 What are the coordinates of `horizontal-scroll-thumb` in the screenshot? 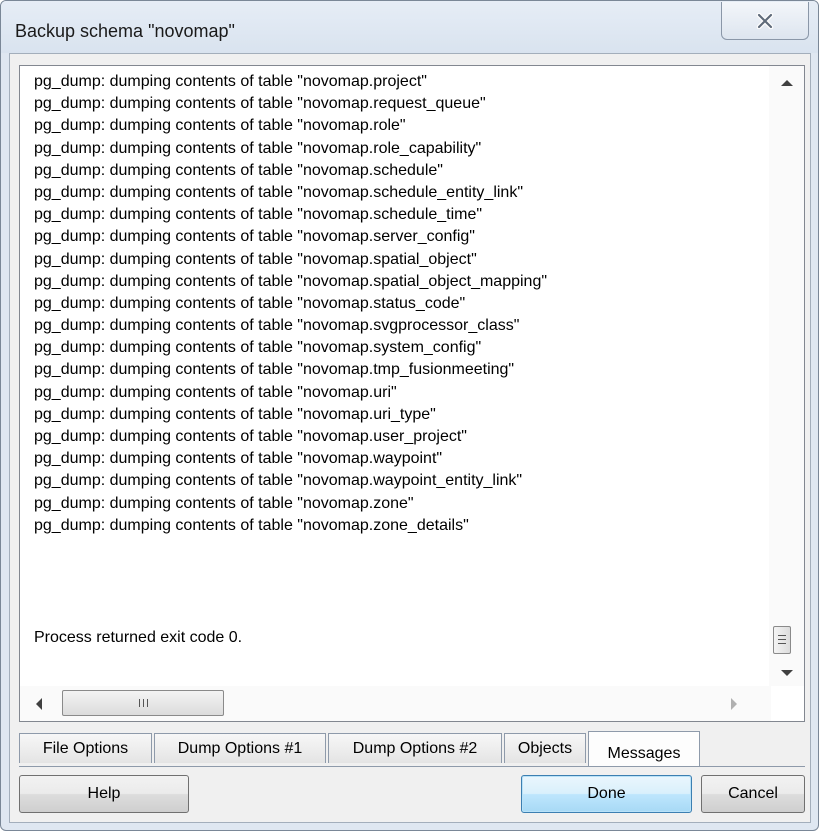 It's located at (143, 703).